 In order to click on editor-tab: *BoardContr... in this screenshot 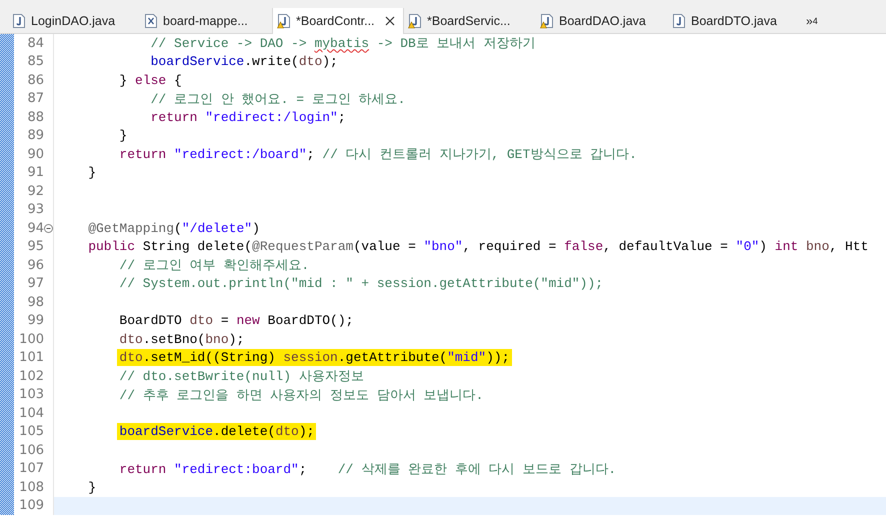, I will do `click(338, 21)`.